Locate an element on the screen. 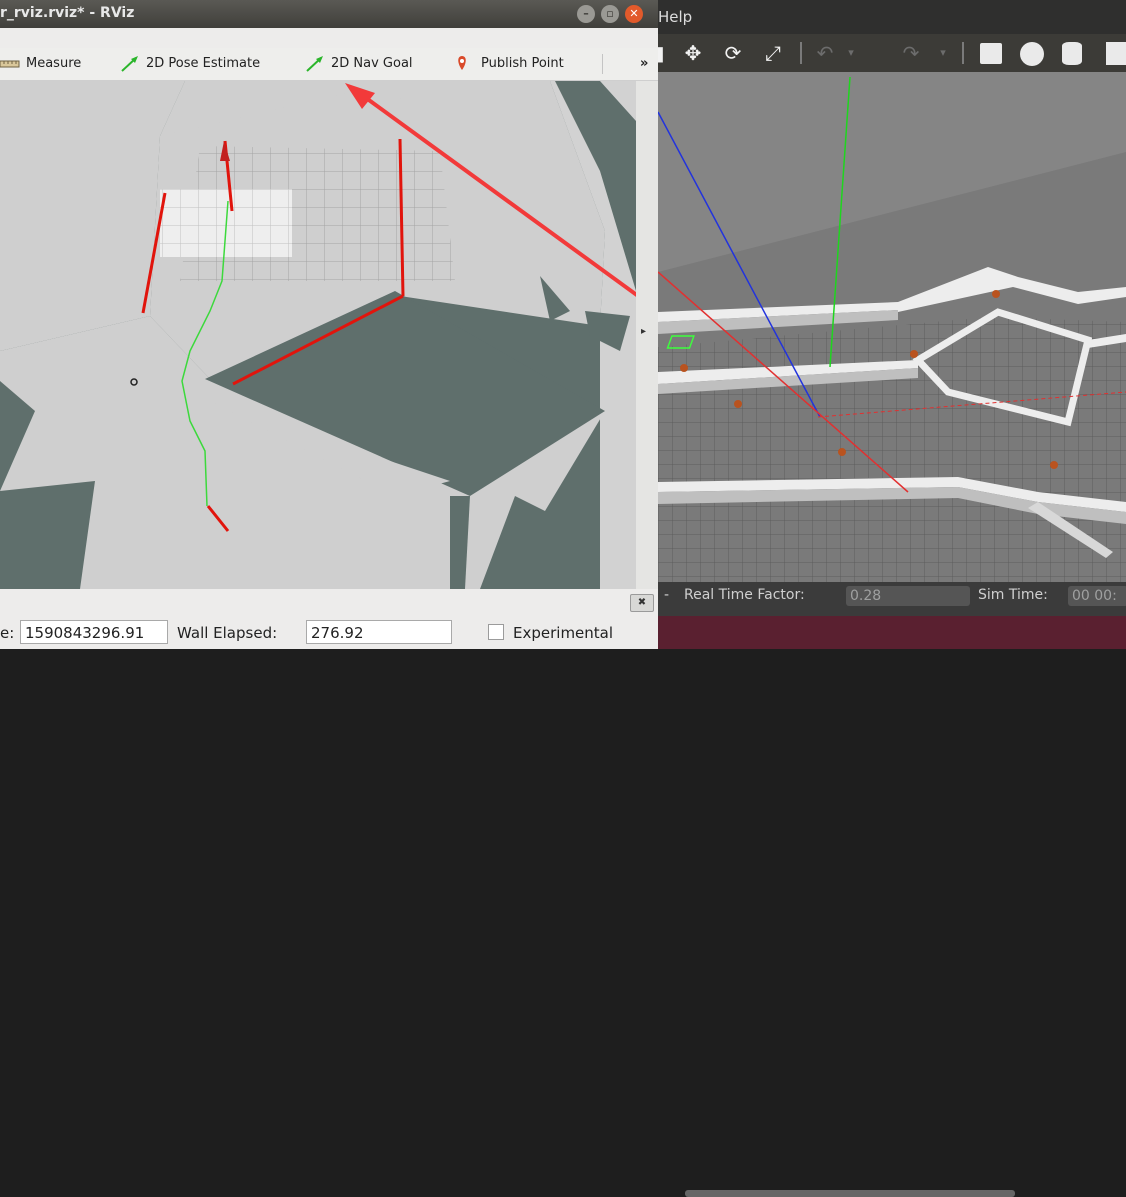 The width and height of the screenshot is (1126, 1197). desktop-background is located at coordinates (883, 632).